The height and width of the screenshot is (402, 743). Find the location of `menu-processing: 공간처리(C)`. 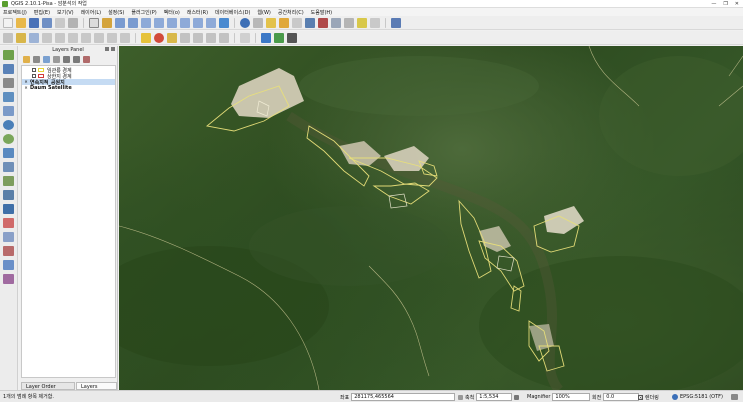

menu-processing: 공간처리(C) is located at coordinates (291, 12).